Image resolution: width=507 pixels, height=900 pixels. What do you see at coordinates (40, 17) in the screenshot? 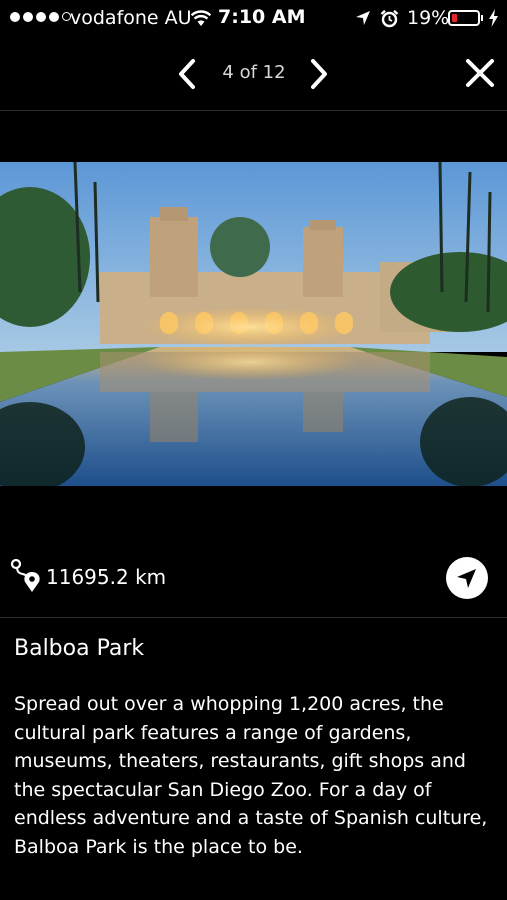
I see `signal-strength-icon` at bounding box center [40, 17].